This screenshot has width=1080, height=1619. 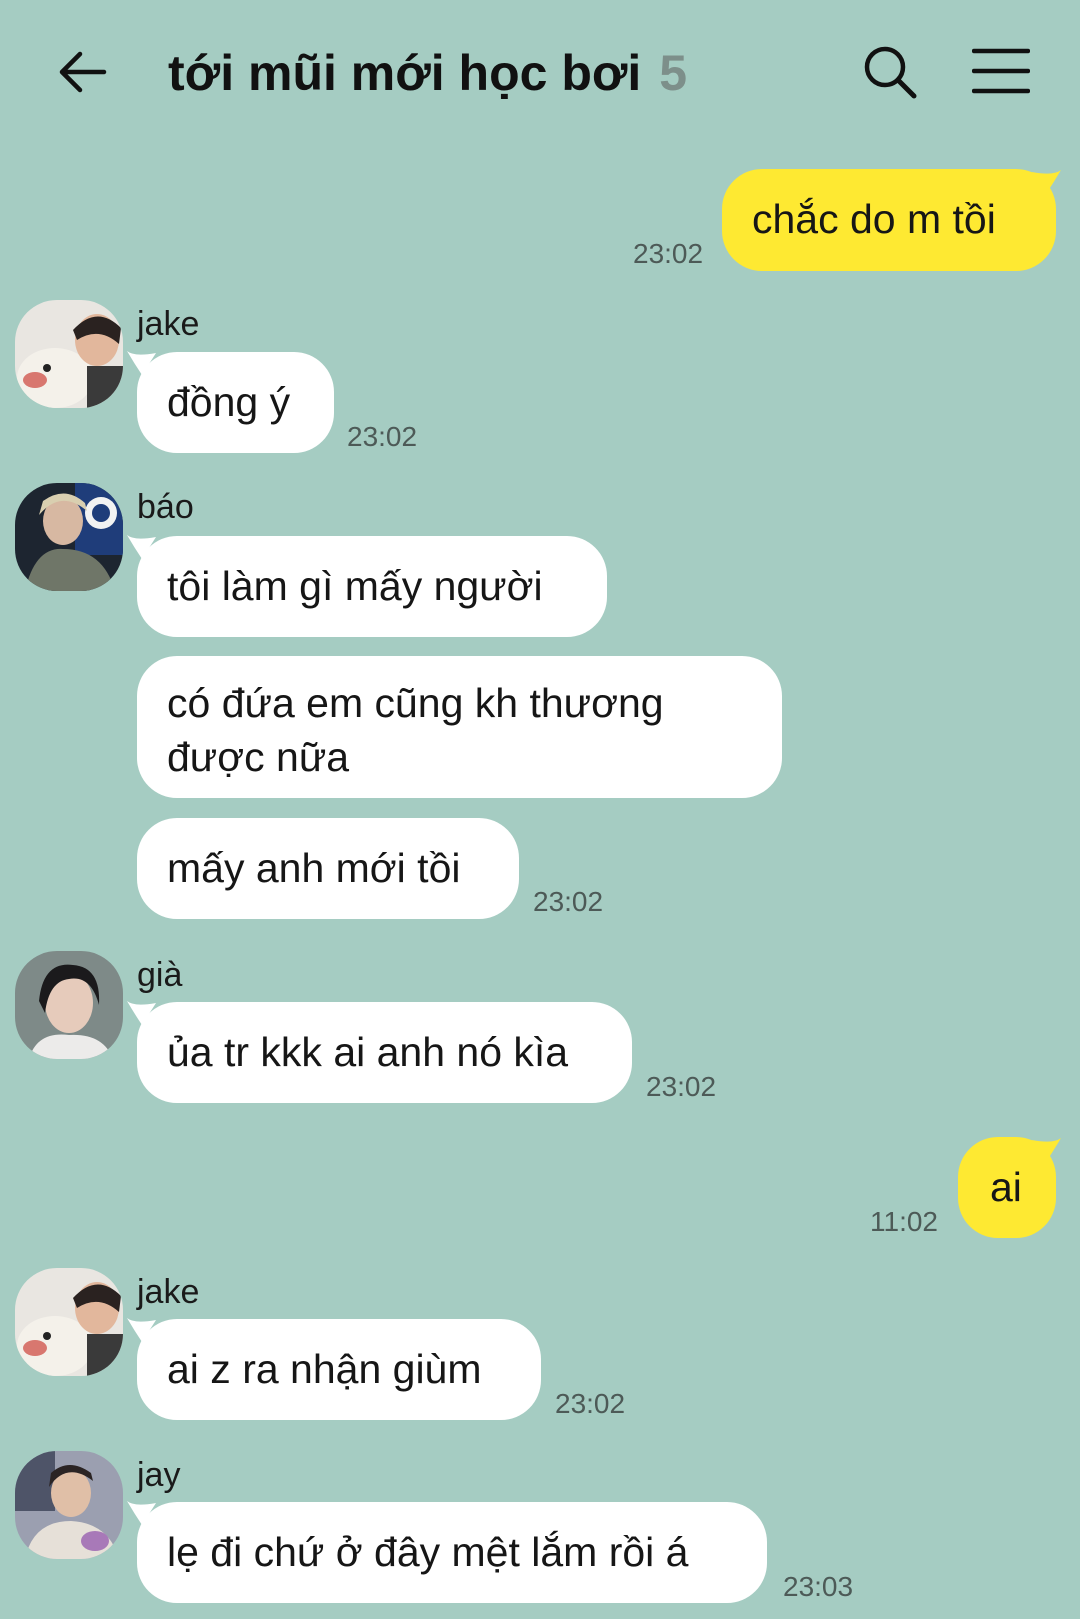 I want to click on message-text: ai, so click(x=1006, y=1187).